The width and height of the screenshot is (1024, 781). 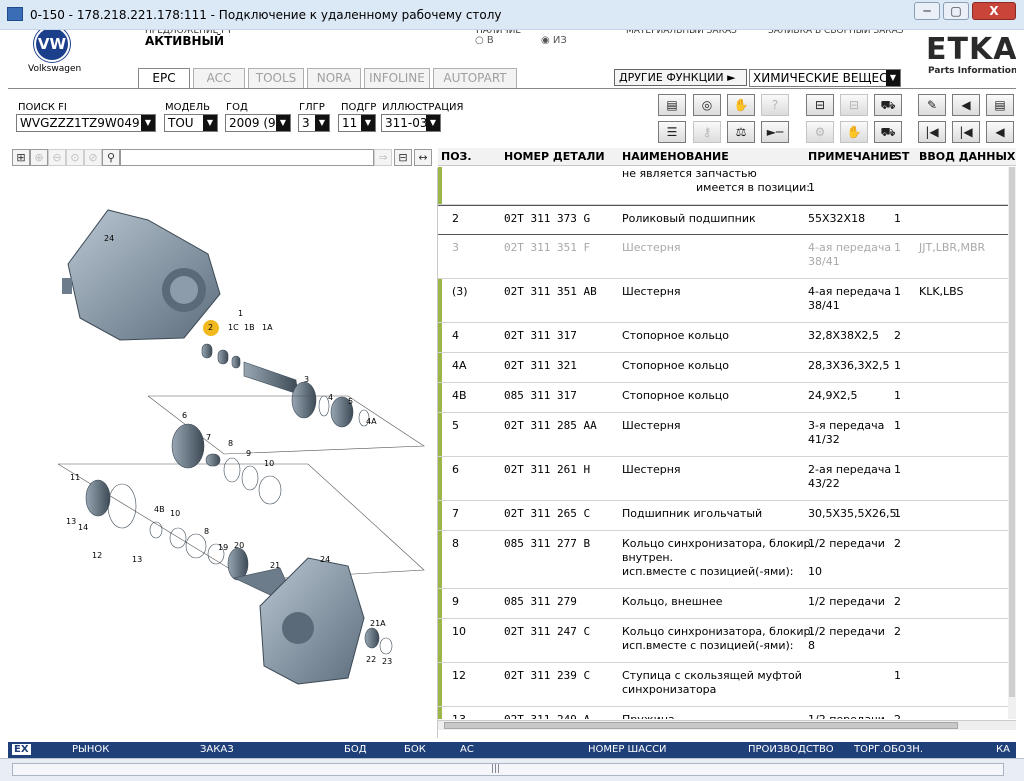 I want to click on year-select: 2009 (9) ▼, so click(x=258, y=123).